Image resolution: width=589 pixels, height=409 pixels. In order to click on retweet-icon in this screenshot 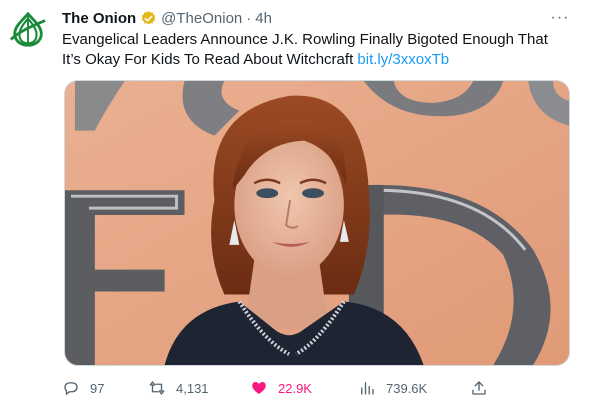, I will do `click(157, 388)`.